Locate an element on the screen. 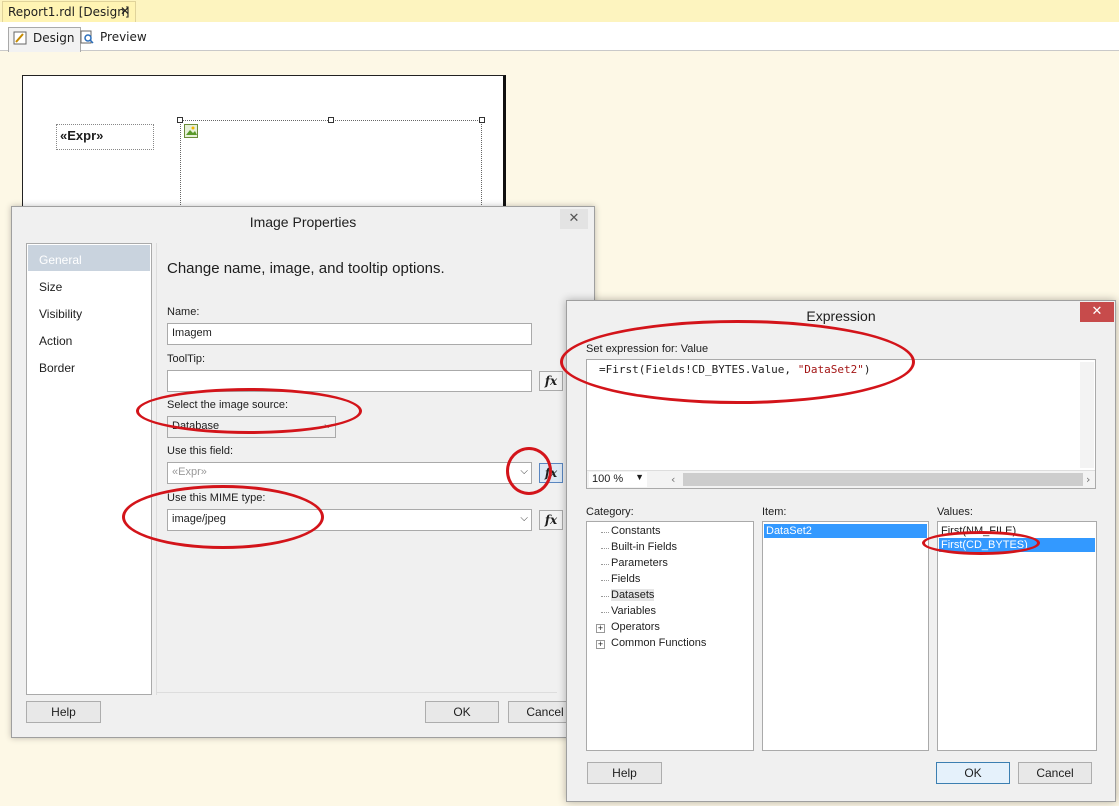 This screenshot has width=1119, height=806. editor-status-bar: 100 % ▼ ‹ › is located at coordinates (841, 479).